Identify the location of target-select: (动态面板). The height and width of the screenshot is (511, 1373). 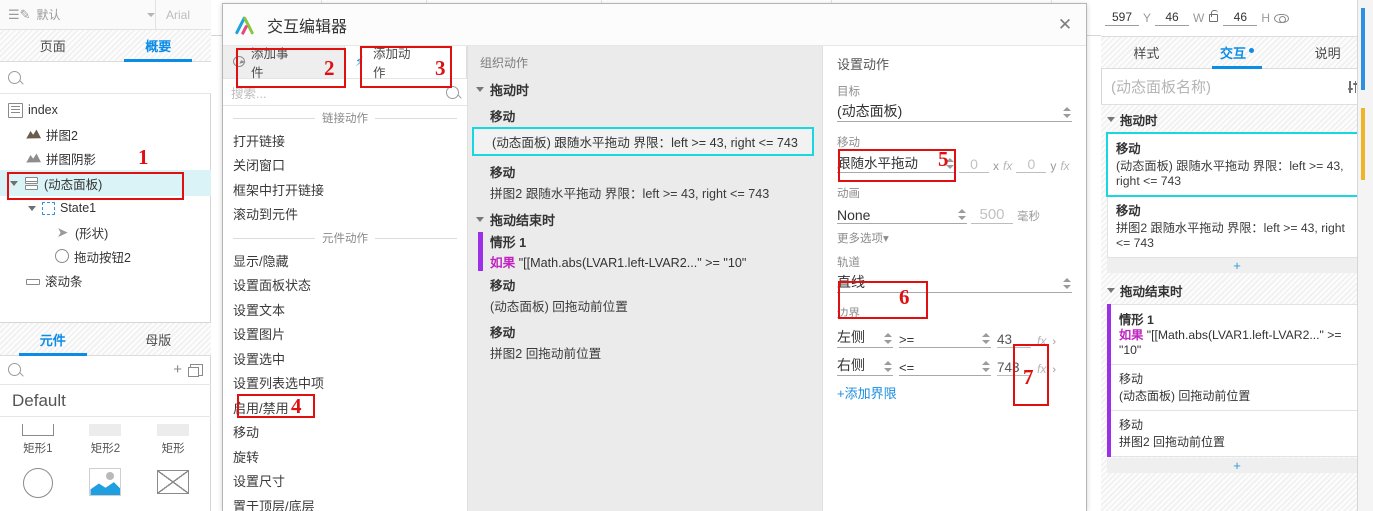
(954, 111).